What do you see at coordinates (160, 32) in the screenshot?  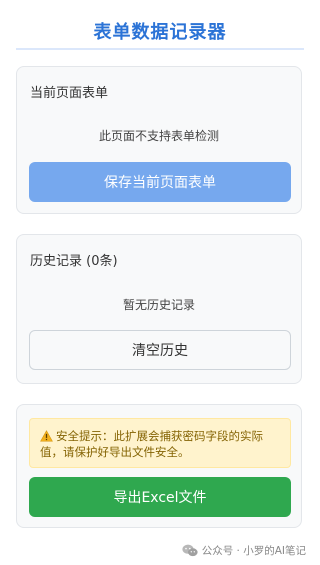 I see `page-title: 表单数据记录器` at bounding box center [160, 32].